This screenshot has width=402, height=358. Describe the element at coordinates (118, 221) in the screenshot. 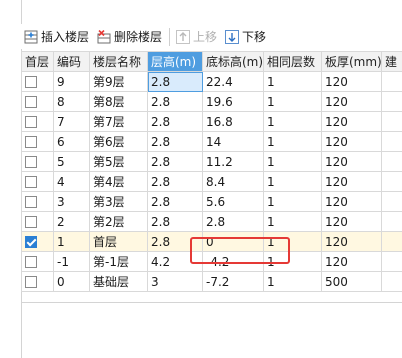

I see `floor-name-cell: 第2层` at that location.